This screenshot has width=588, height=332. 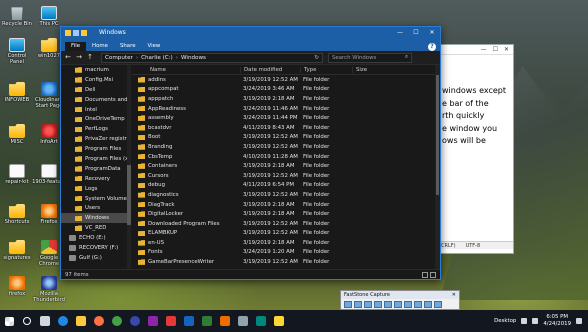 I want to click on desktop-icon: firefox, so click(x=17, y=286).